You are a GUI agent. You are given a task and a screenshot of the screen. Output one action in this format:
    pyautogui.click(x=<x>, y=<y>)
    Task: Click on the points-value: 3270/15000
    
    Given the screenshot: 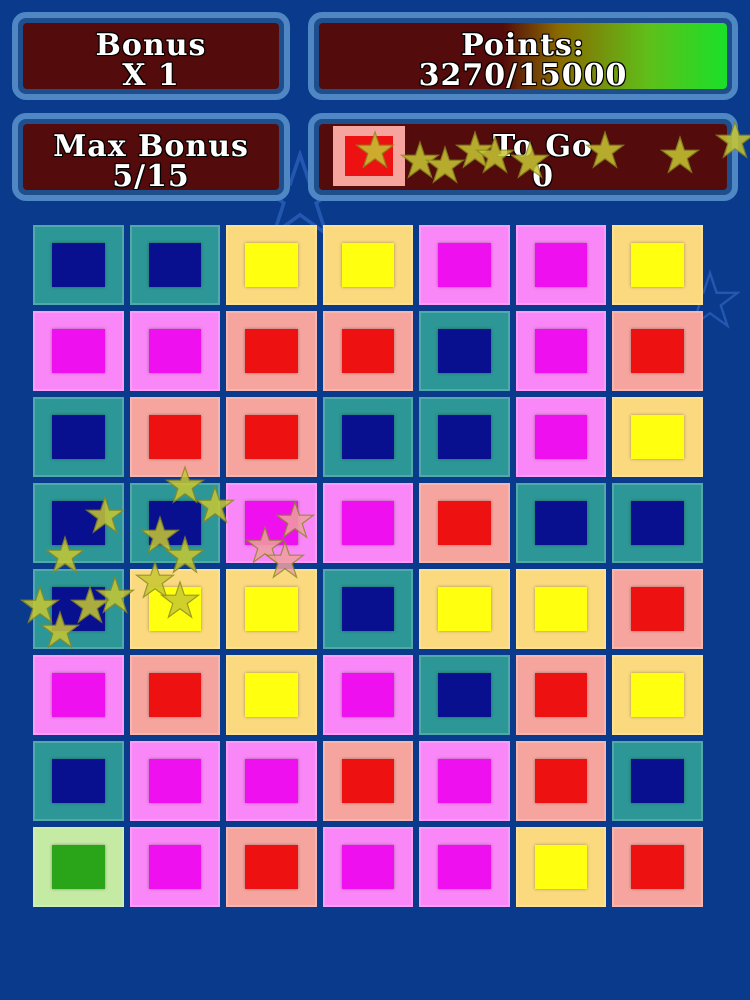 What is the action you would take?
    pyautogui.click(x=523, y=74)
    